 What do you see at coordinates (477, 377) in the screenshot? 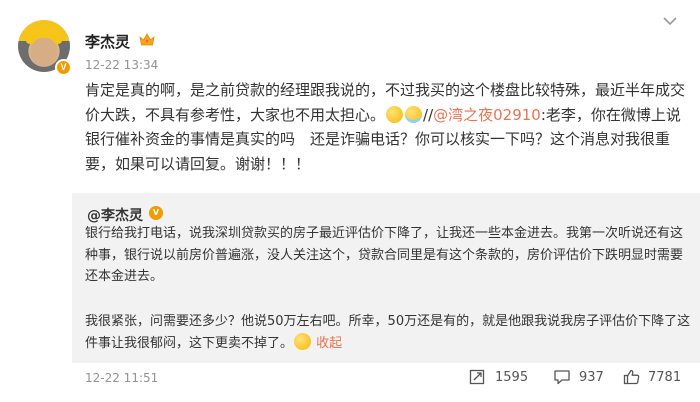
I see `repost-icon` at bounding box center [477, 377].